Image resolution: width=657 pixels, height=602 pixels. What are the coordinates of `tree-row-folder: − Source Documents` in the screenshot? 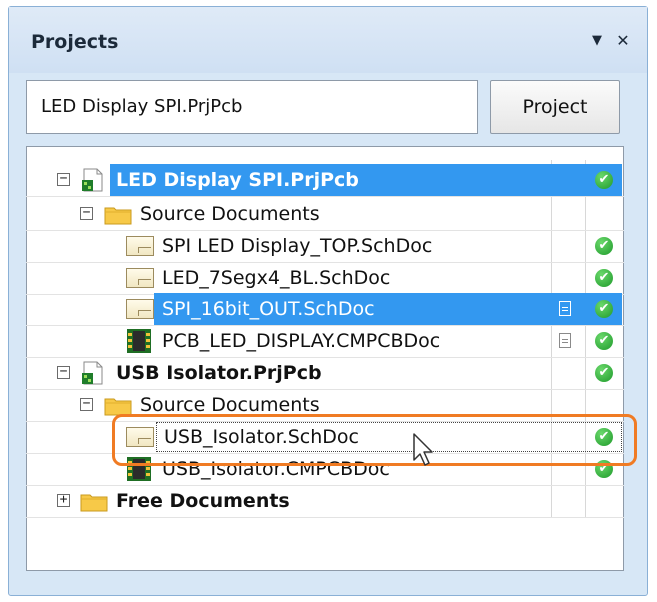 It's located at (328, 214).